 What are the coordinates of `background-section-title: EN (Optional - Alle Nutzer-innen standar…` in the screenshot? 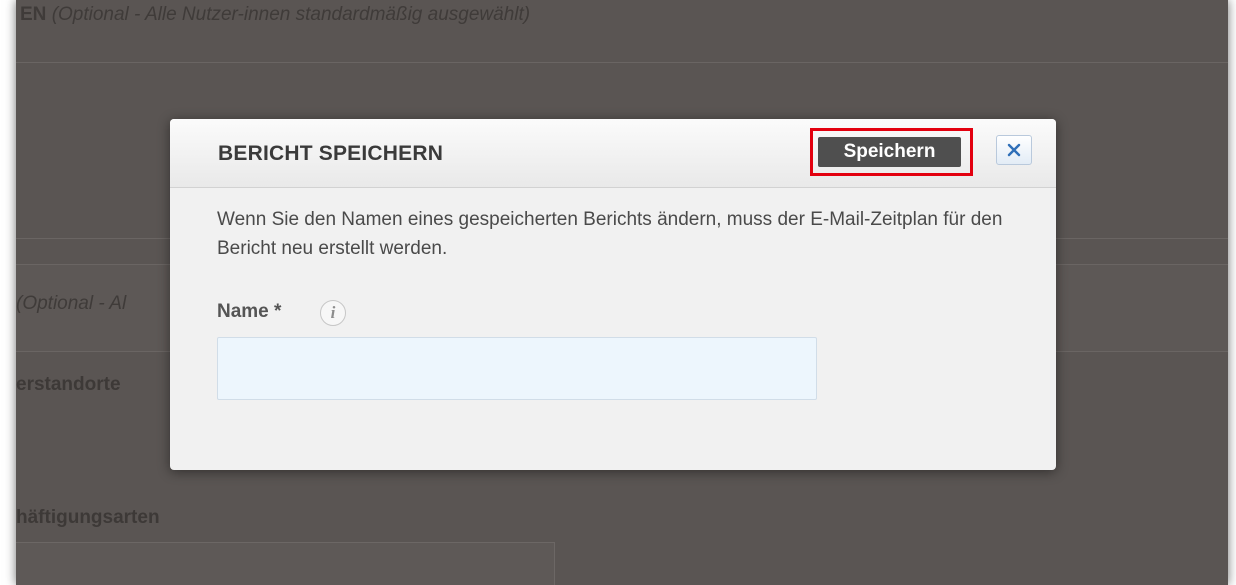 It's located at (275, 15).